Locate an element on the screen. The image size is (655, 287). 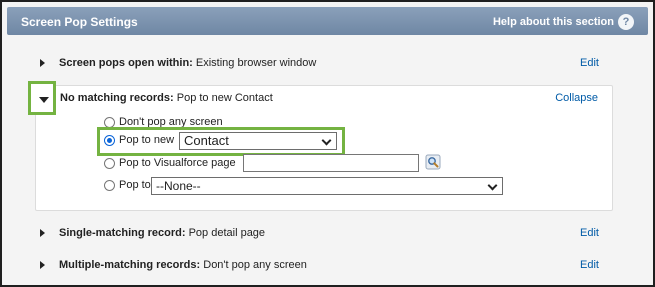
section-title: Screen Pop Settings is located at coordinates (79, 22).